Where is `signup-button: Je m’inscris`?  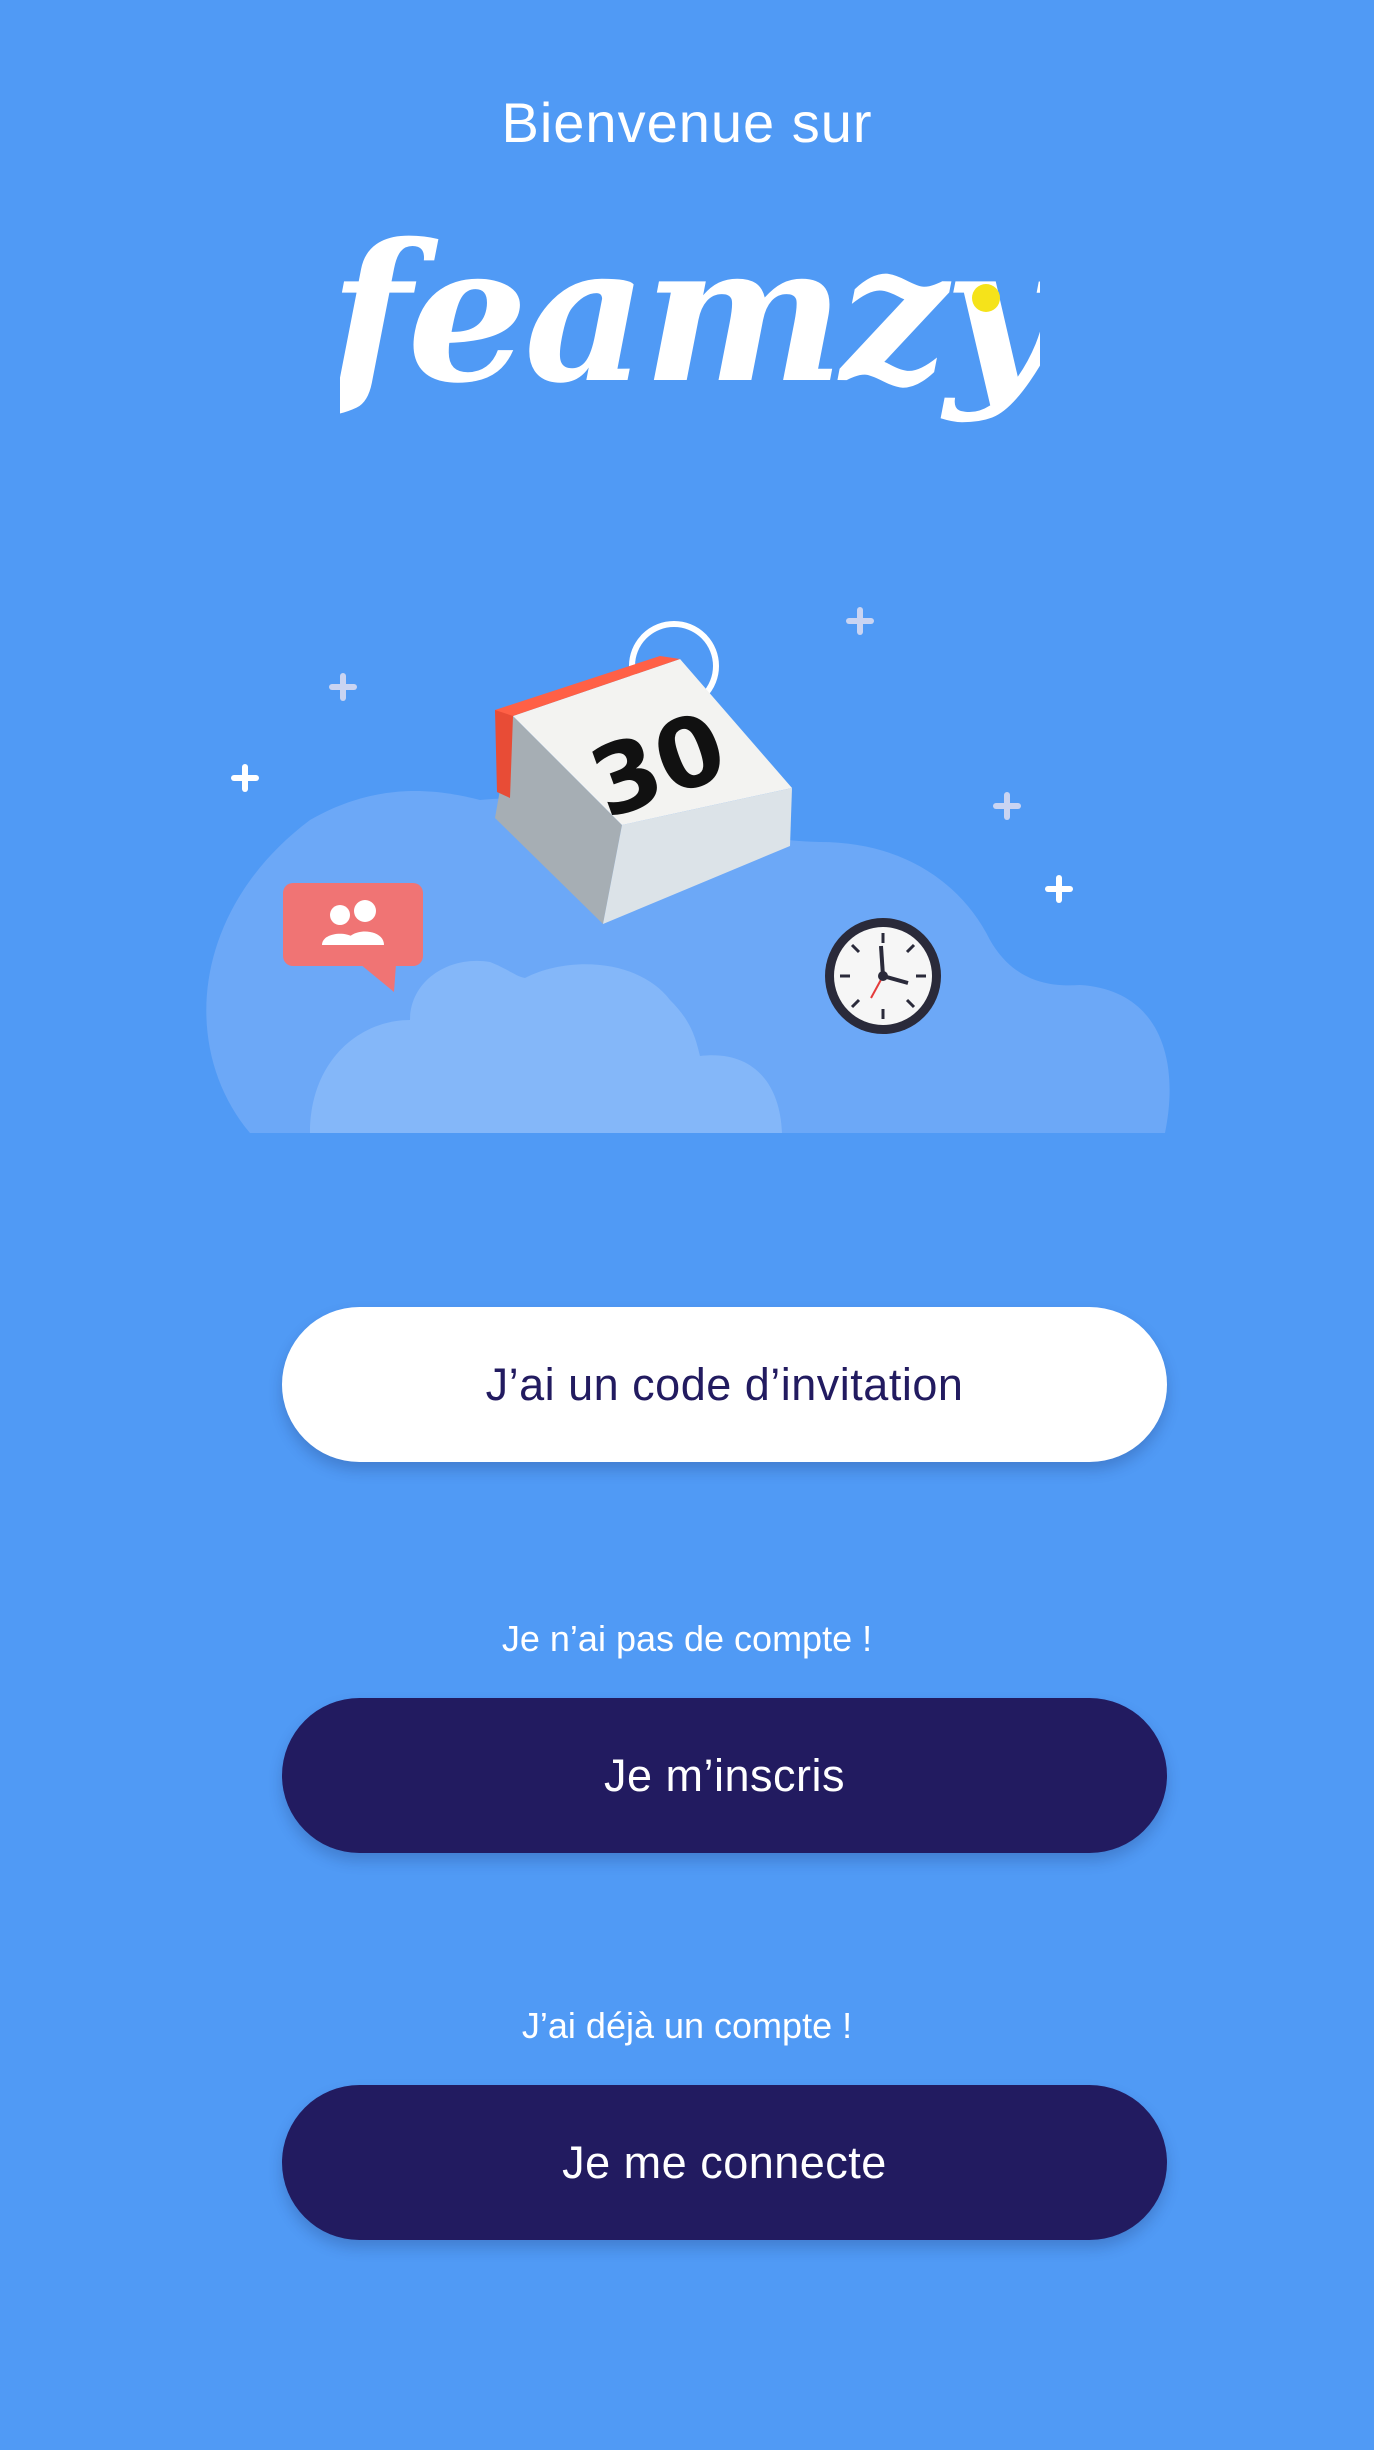 signup-button: Je m’inscris is located at coordinates (724, 1775).